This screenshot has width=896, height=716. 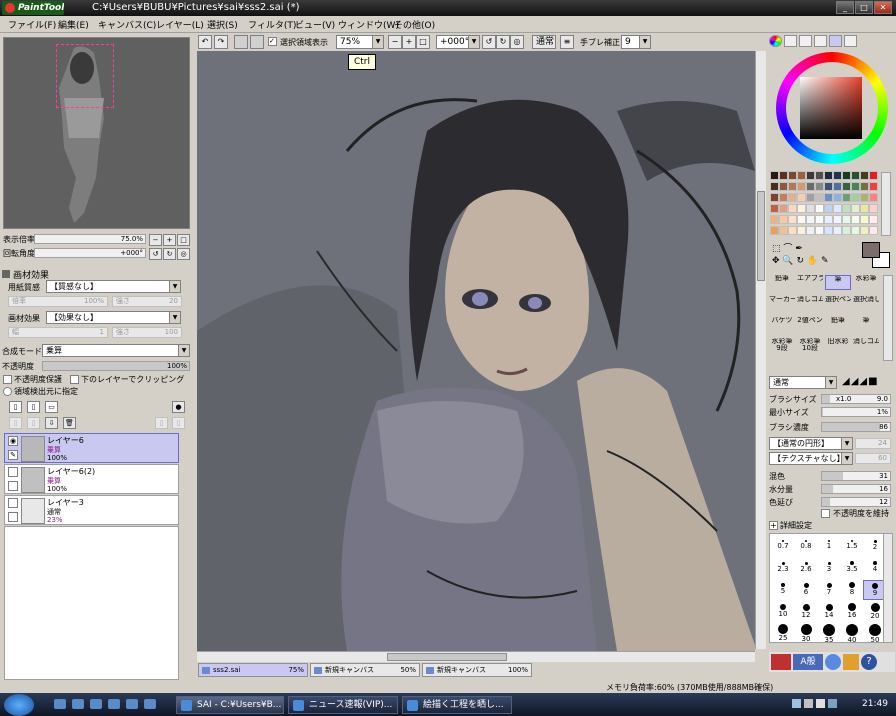 What do you see at coordinates (458, 42) in the screenshot?
I see `rotation-select: +000° ▼` at bounding box center [458, 42].